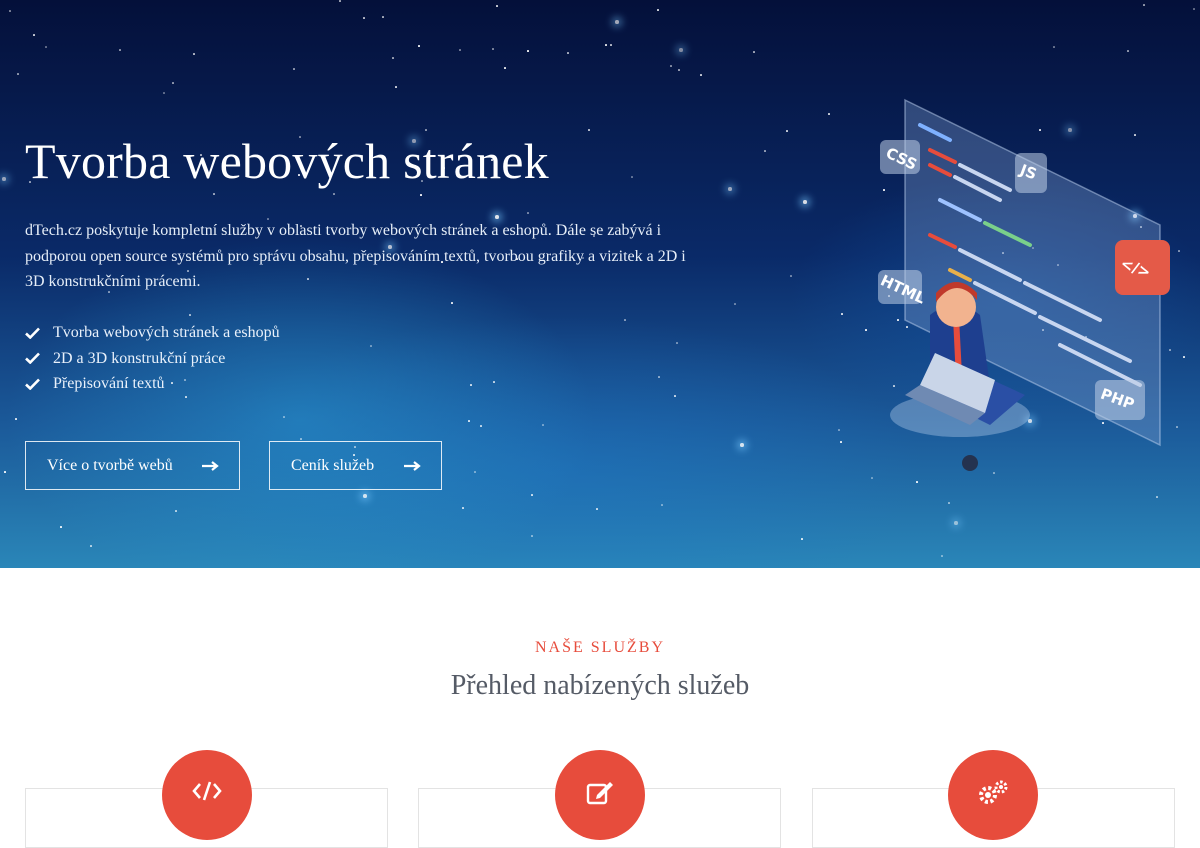 This screenshot has height=848, width=1200. I want to click on code-icon, so click(207, 778).